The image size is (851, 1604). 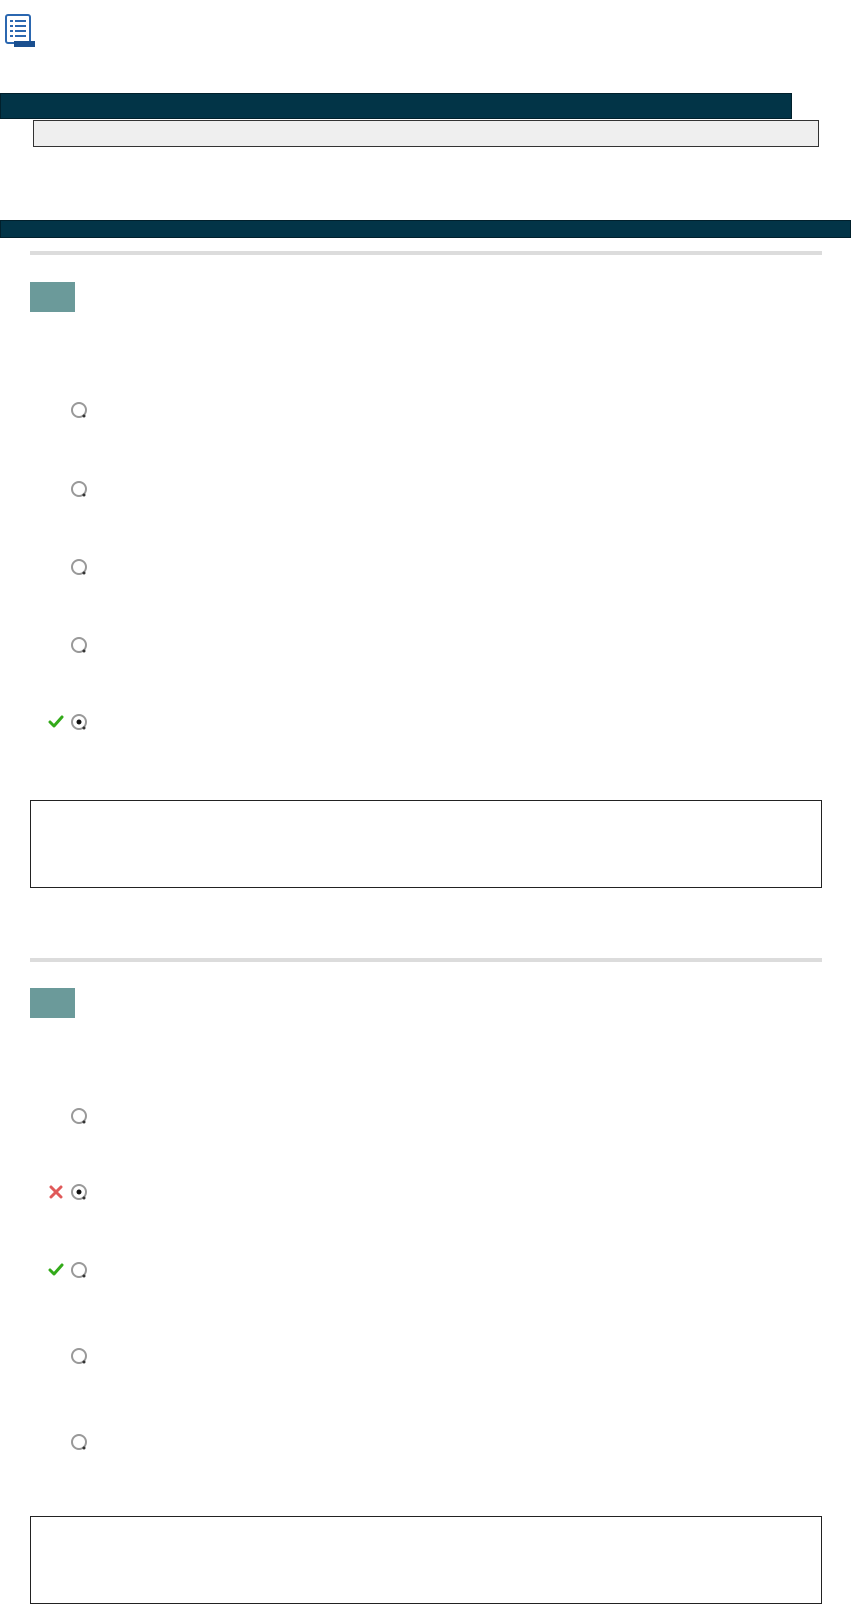 What do you see at coordinates (425, 229) in the screenshot?
I see `section-header-bar` at bounding box center [425, 229].